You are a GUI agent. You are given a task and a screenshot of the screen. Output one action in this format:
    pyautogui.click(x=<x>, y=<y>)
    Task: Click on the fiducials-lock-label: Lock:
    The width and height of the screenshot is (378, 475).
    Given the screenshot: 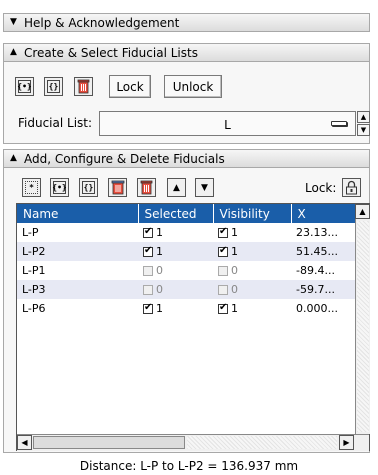 What is the action you would take?
    pyautogui.click(x=321, y=188)
    